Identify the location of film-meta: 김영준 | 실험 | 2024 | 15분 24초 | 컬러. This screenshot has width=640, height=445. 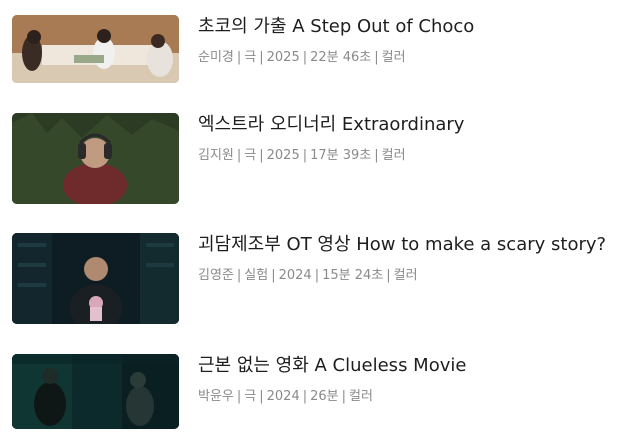
(308, 276).